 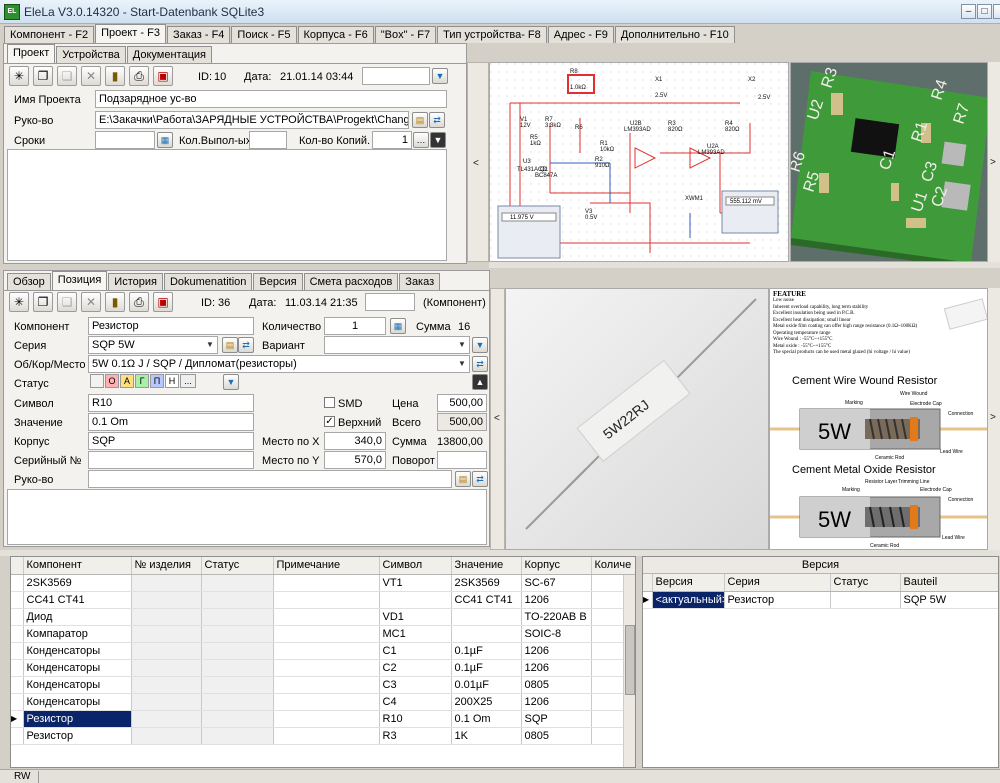 I want to click on new-position-icon: ✳, so click(x=19, y=302).